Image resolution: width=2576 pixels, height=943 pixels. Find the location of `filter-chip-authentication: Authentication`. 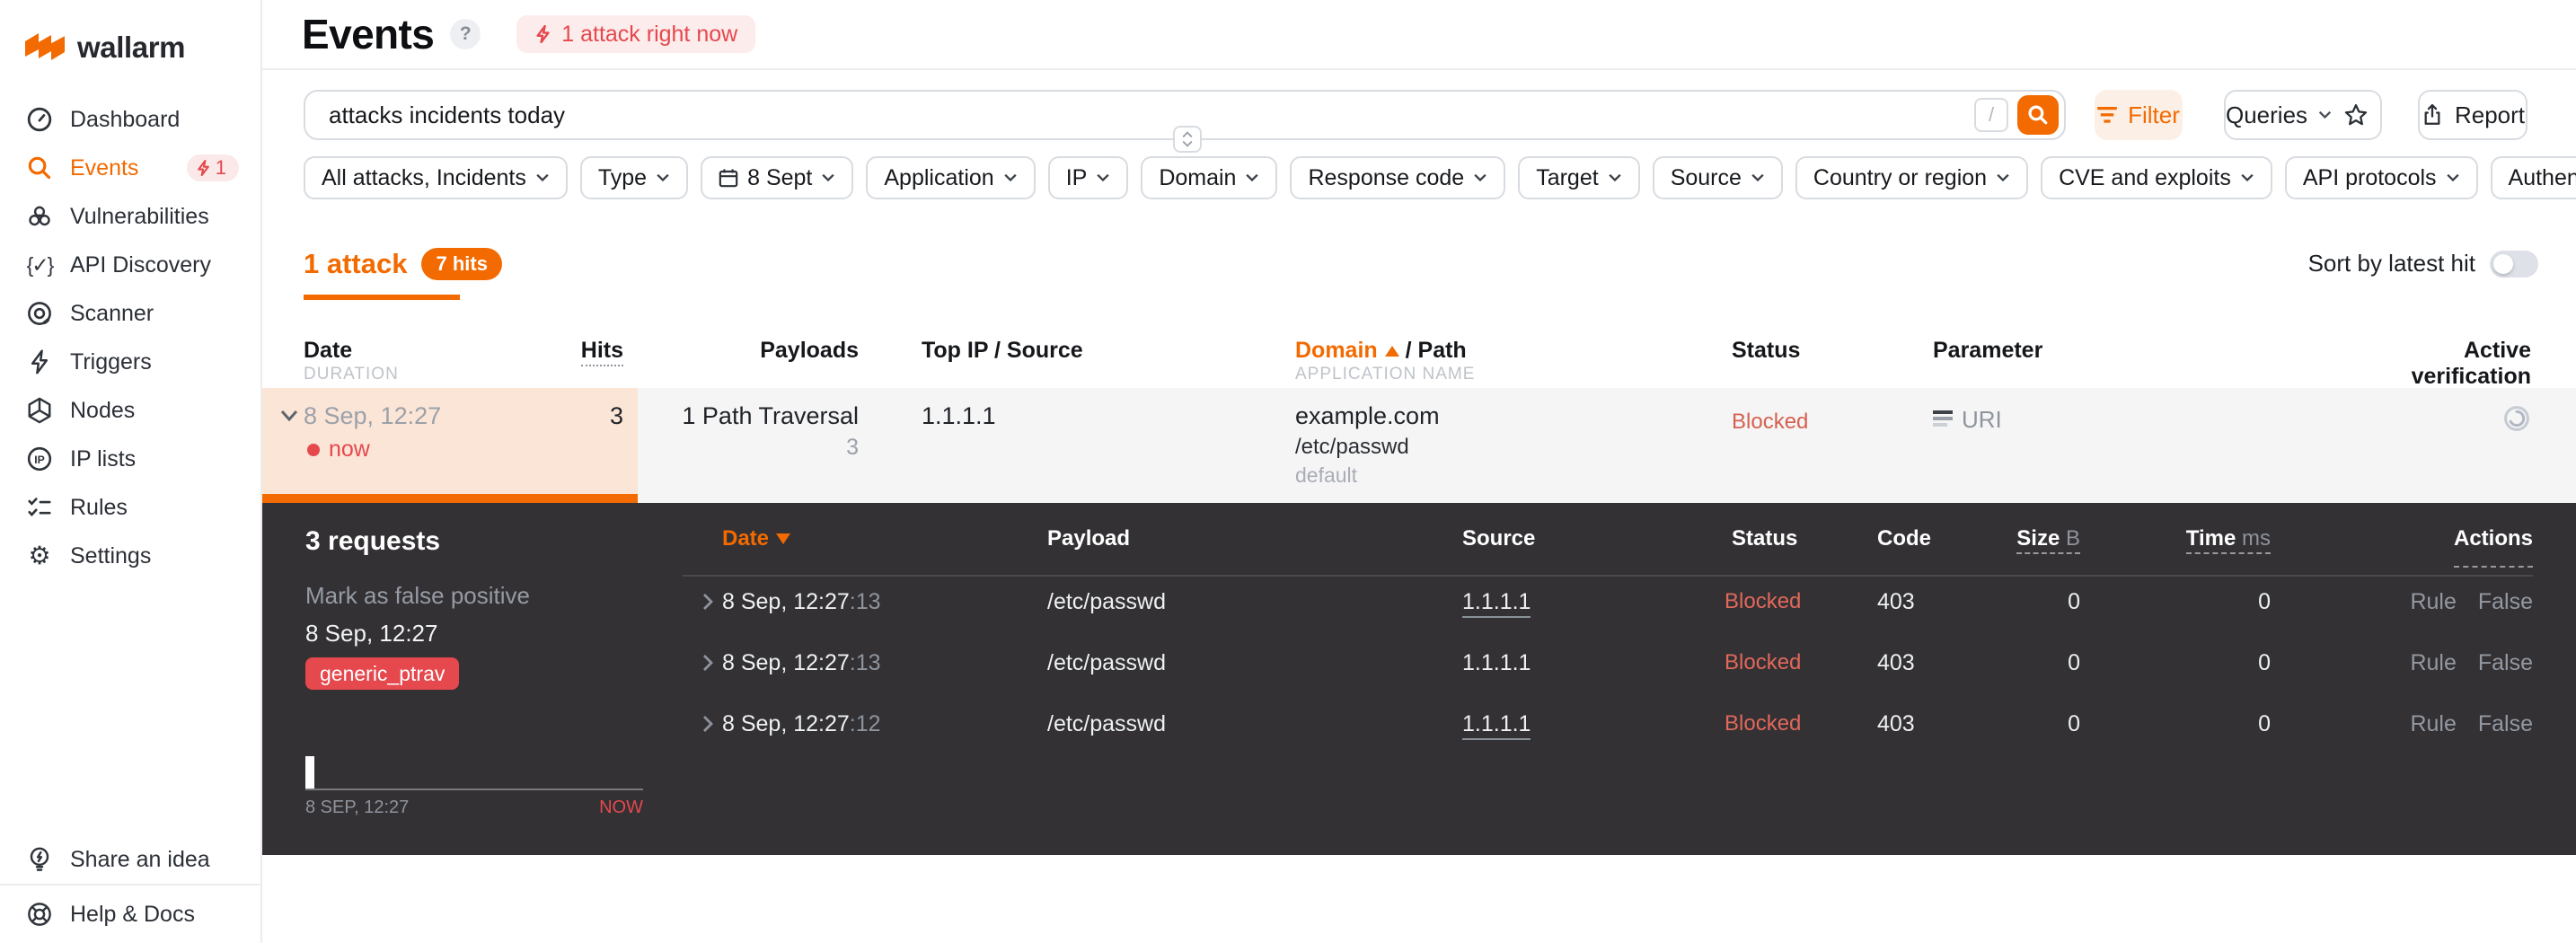

filter-chip-authentication: Authentication is located at coordinates (2533, 178).